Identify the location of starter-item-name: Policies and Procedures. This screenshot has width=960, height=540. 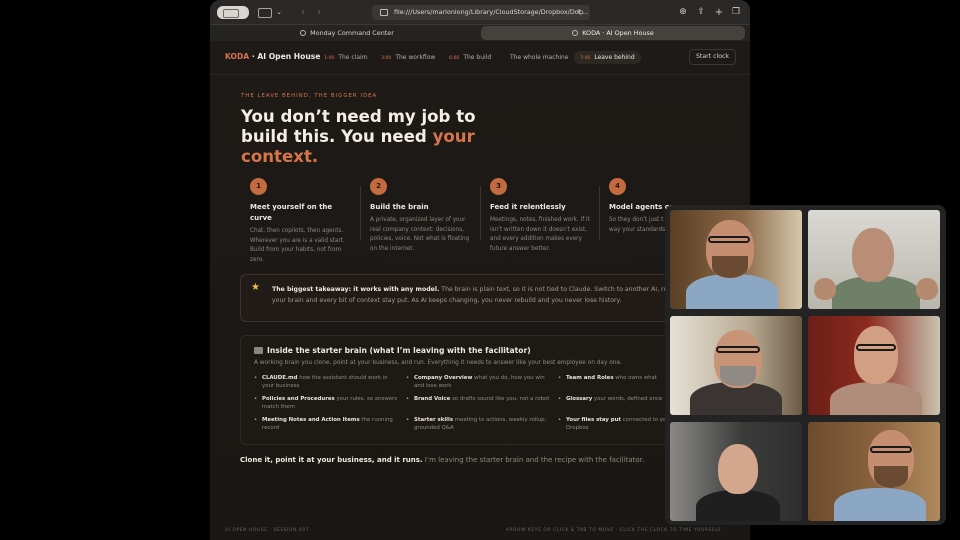
(298, 399).